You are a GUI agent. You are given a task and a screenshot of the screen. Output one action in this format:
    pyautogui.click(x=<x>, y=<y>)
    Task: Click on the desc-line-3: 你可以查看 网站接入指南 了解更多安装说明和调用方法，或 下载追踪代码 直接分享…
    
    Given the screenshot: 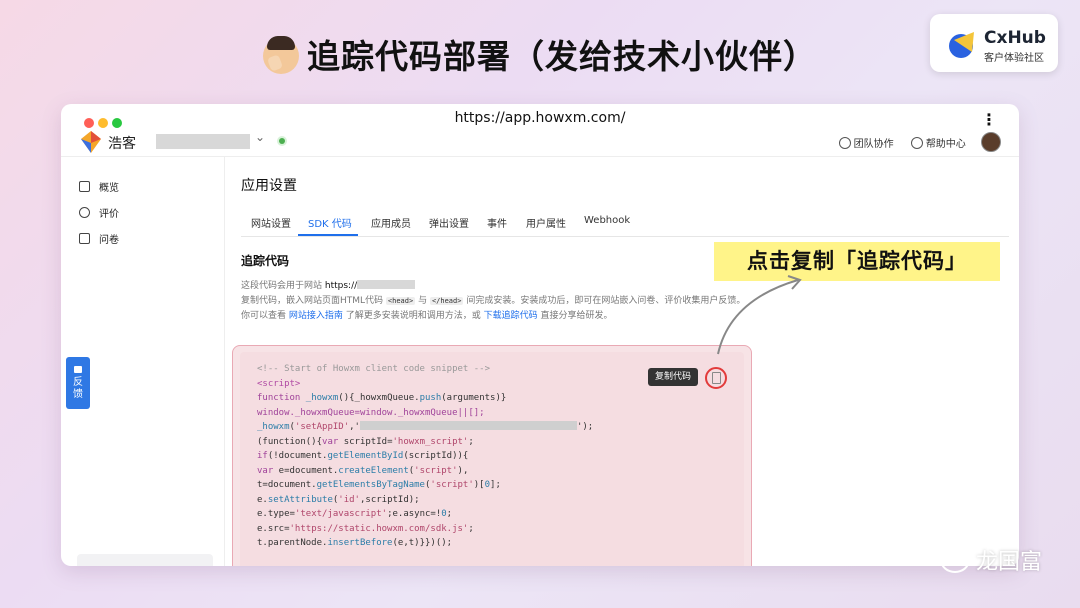 What is the action you would take?
    pyautogui.click(x=427, y=316)
    